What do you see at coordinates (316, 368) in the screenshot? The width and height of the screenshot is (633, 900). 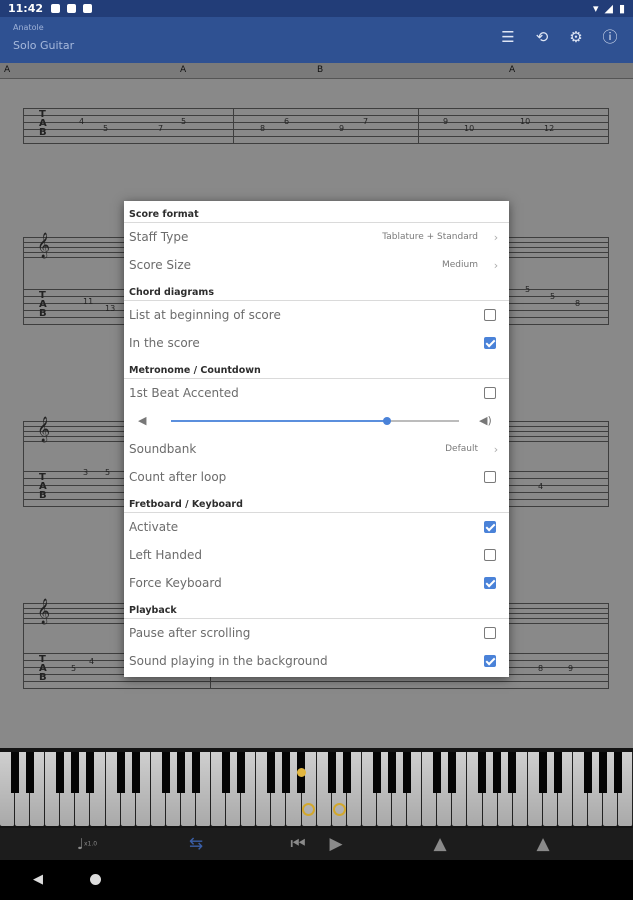 I see `section-header: Metronome / Countdown` at bounding box center [316, 368].